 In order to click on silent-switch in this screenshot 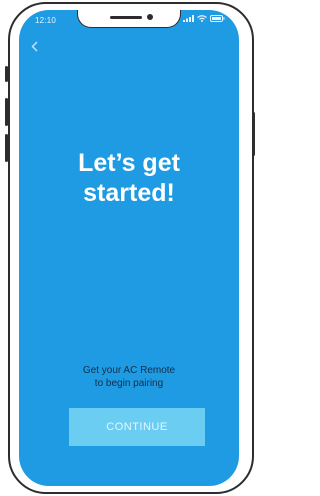, I will do `click(6, 74)`.